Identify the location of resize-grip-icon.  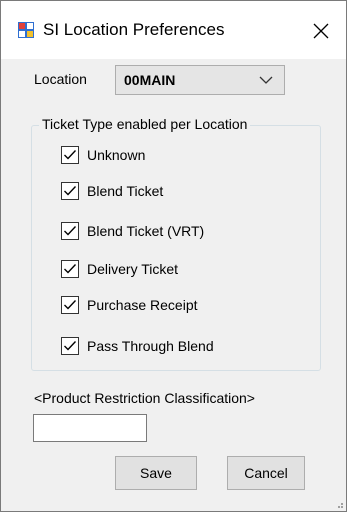
(339, 504).